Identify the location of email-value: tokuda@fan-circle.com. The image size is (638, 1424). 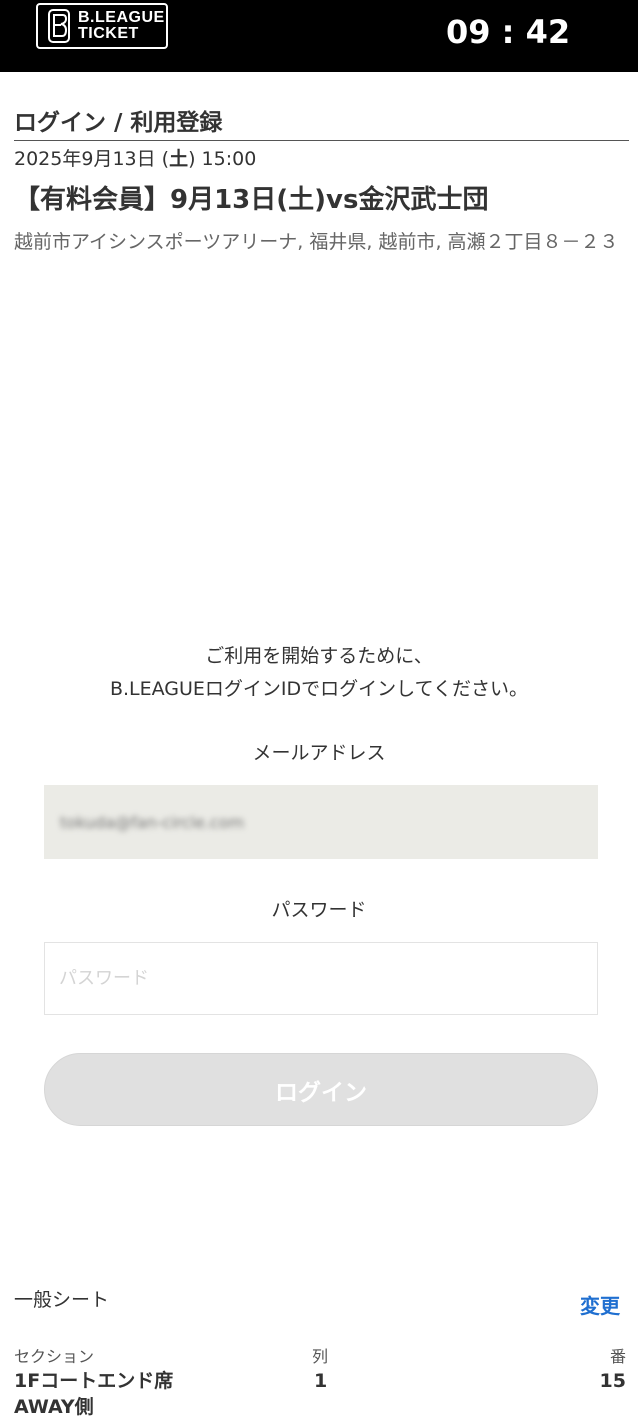
(152, 822).